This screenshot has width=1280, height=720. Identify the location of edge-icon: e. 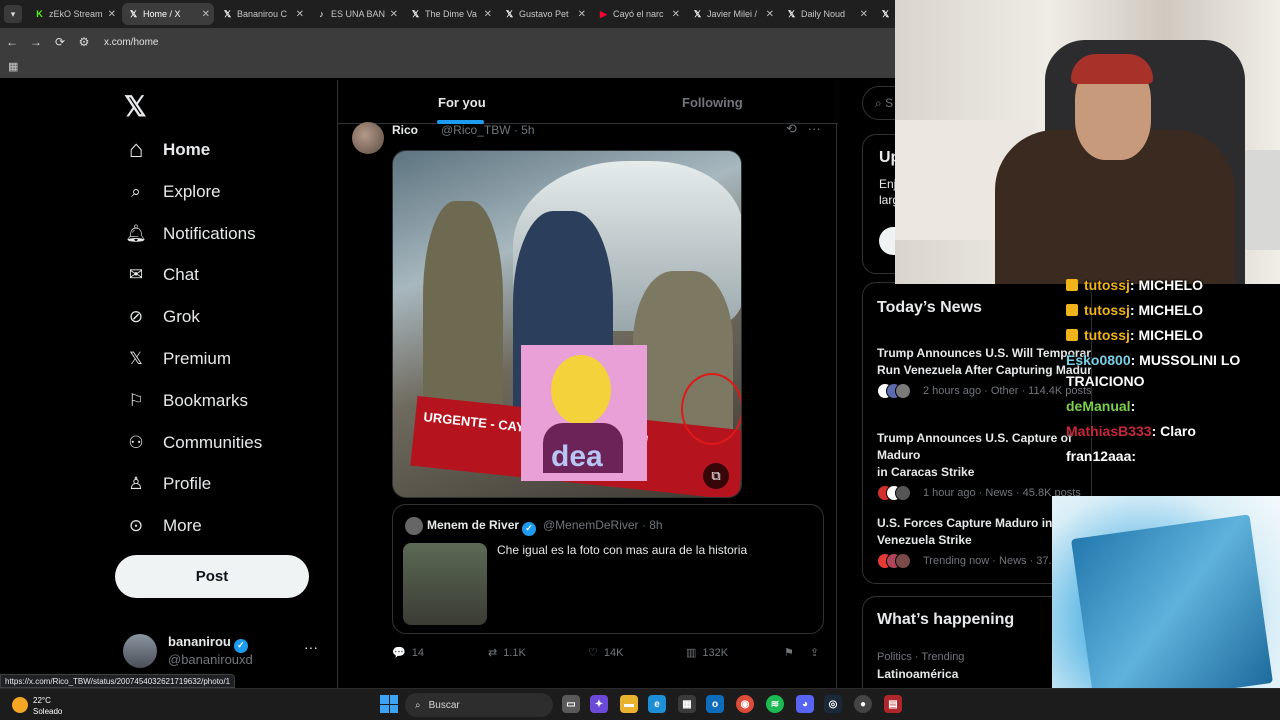
(657, 704).